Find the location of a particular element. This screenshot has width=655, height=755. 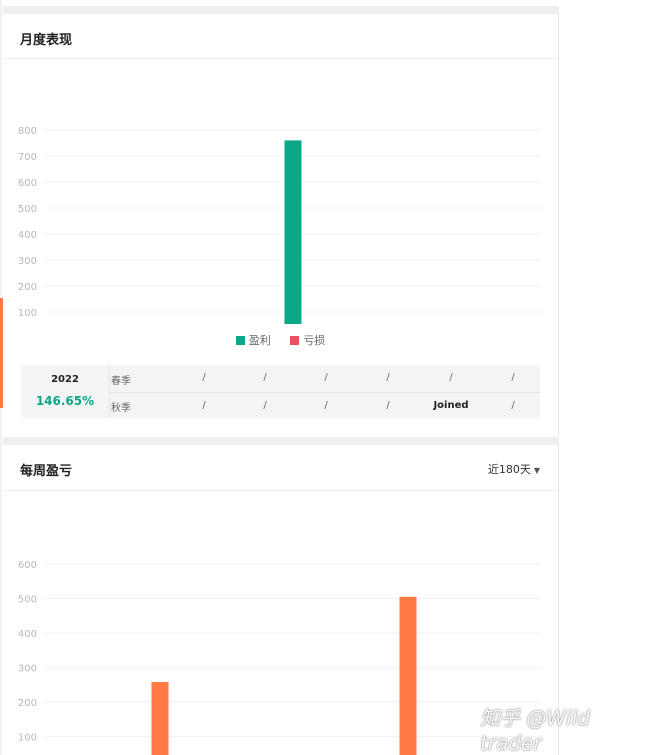

weekly-ytick-label: 400 is located at coordinates (27, 634).